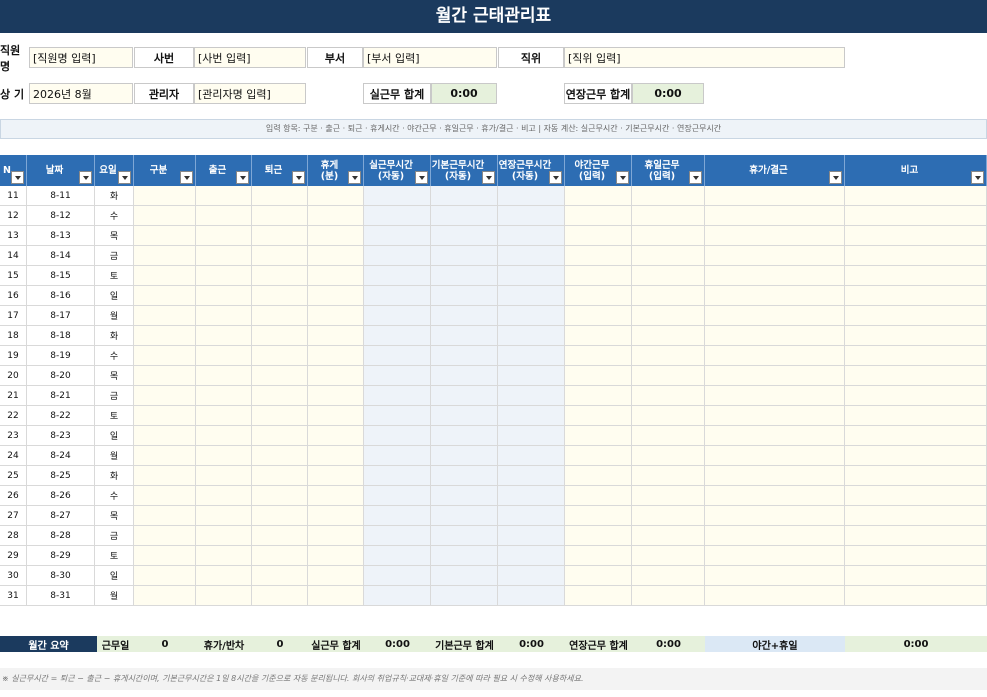 This screenshot has width=987, height=697. What do you see at coordinates (81, 93) in the screenshot?
I see `period-field: 2026년 8월` at bounding box center [81, 93].